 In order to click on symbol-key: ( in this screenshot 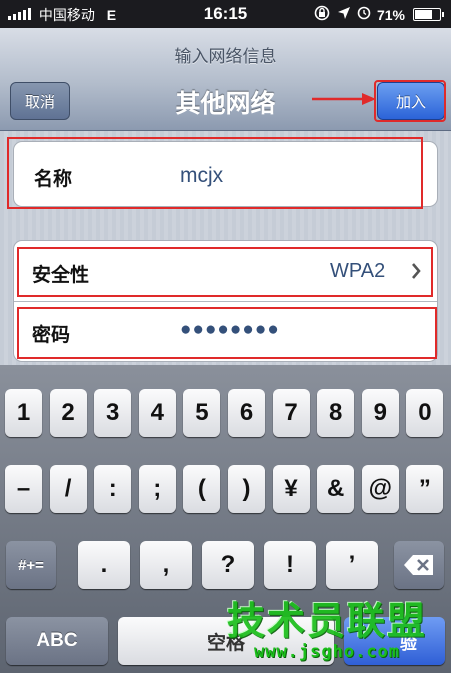, I will do `click(202, 489)`.